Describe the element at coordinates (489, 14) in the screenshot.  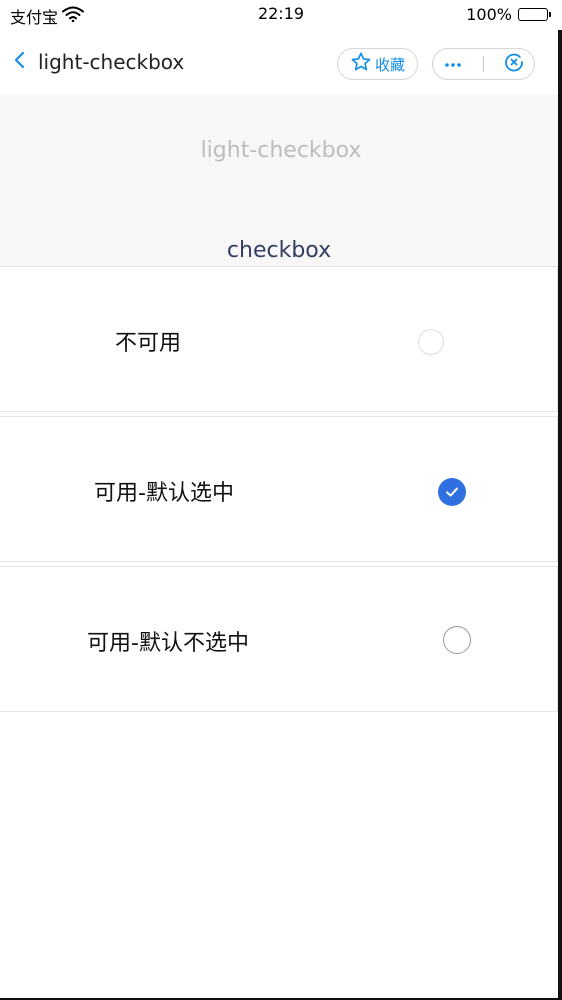
I see `battery-percent: 100%` at that location.